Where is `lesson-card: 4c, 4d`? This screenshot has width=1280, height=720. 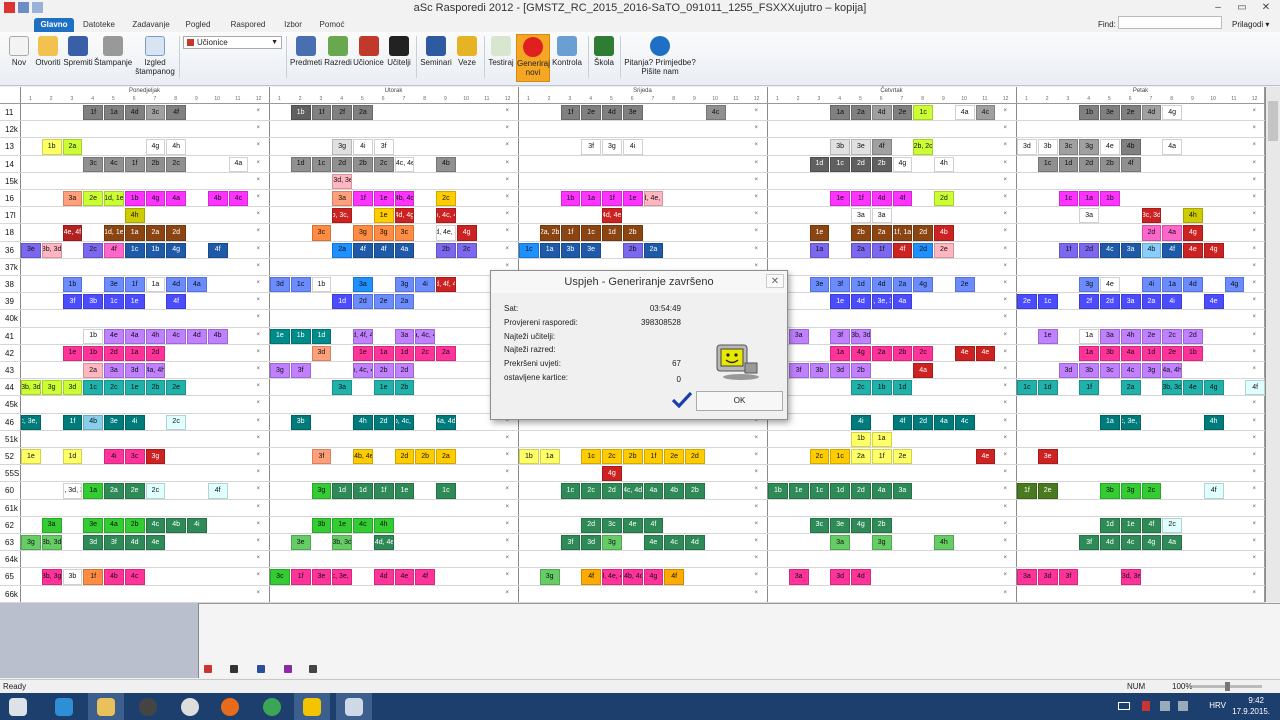
lesson-card: 4c, 4d is located at coordinates (632, 491).